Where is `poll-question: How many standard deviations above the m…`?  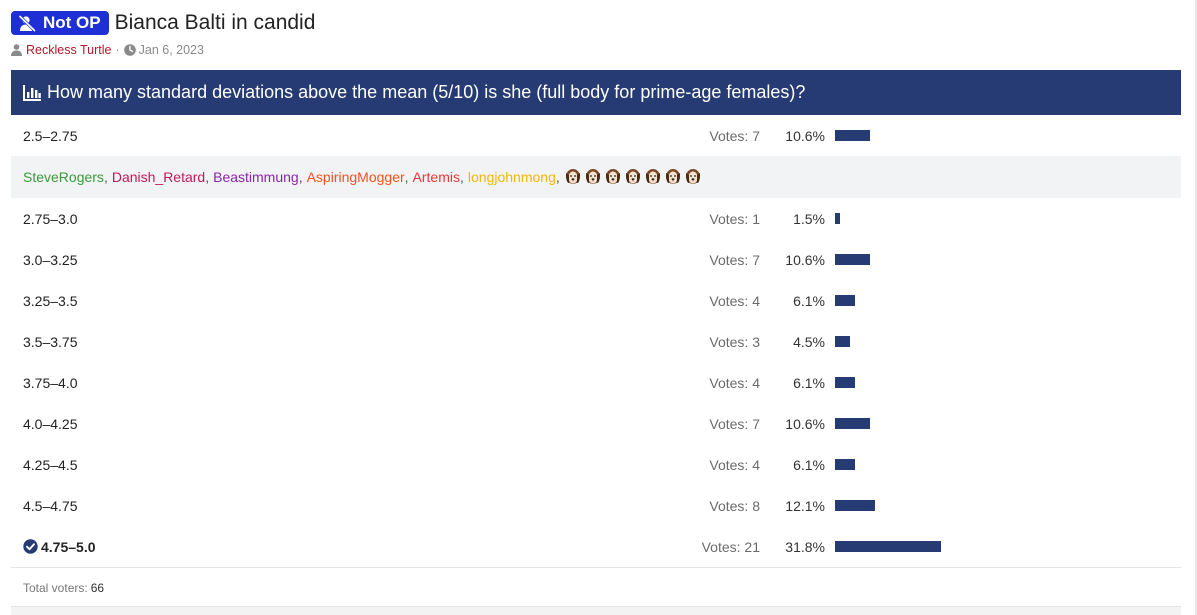
poll-question: How many standard deviations above the m… is located at coordinates (426, 92).